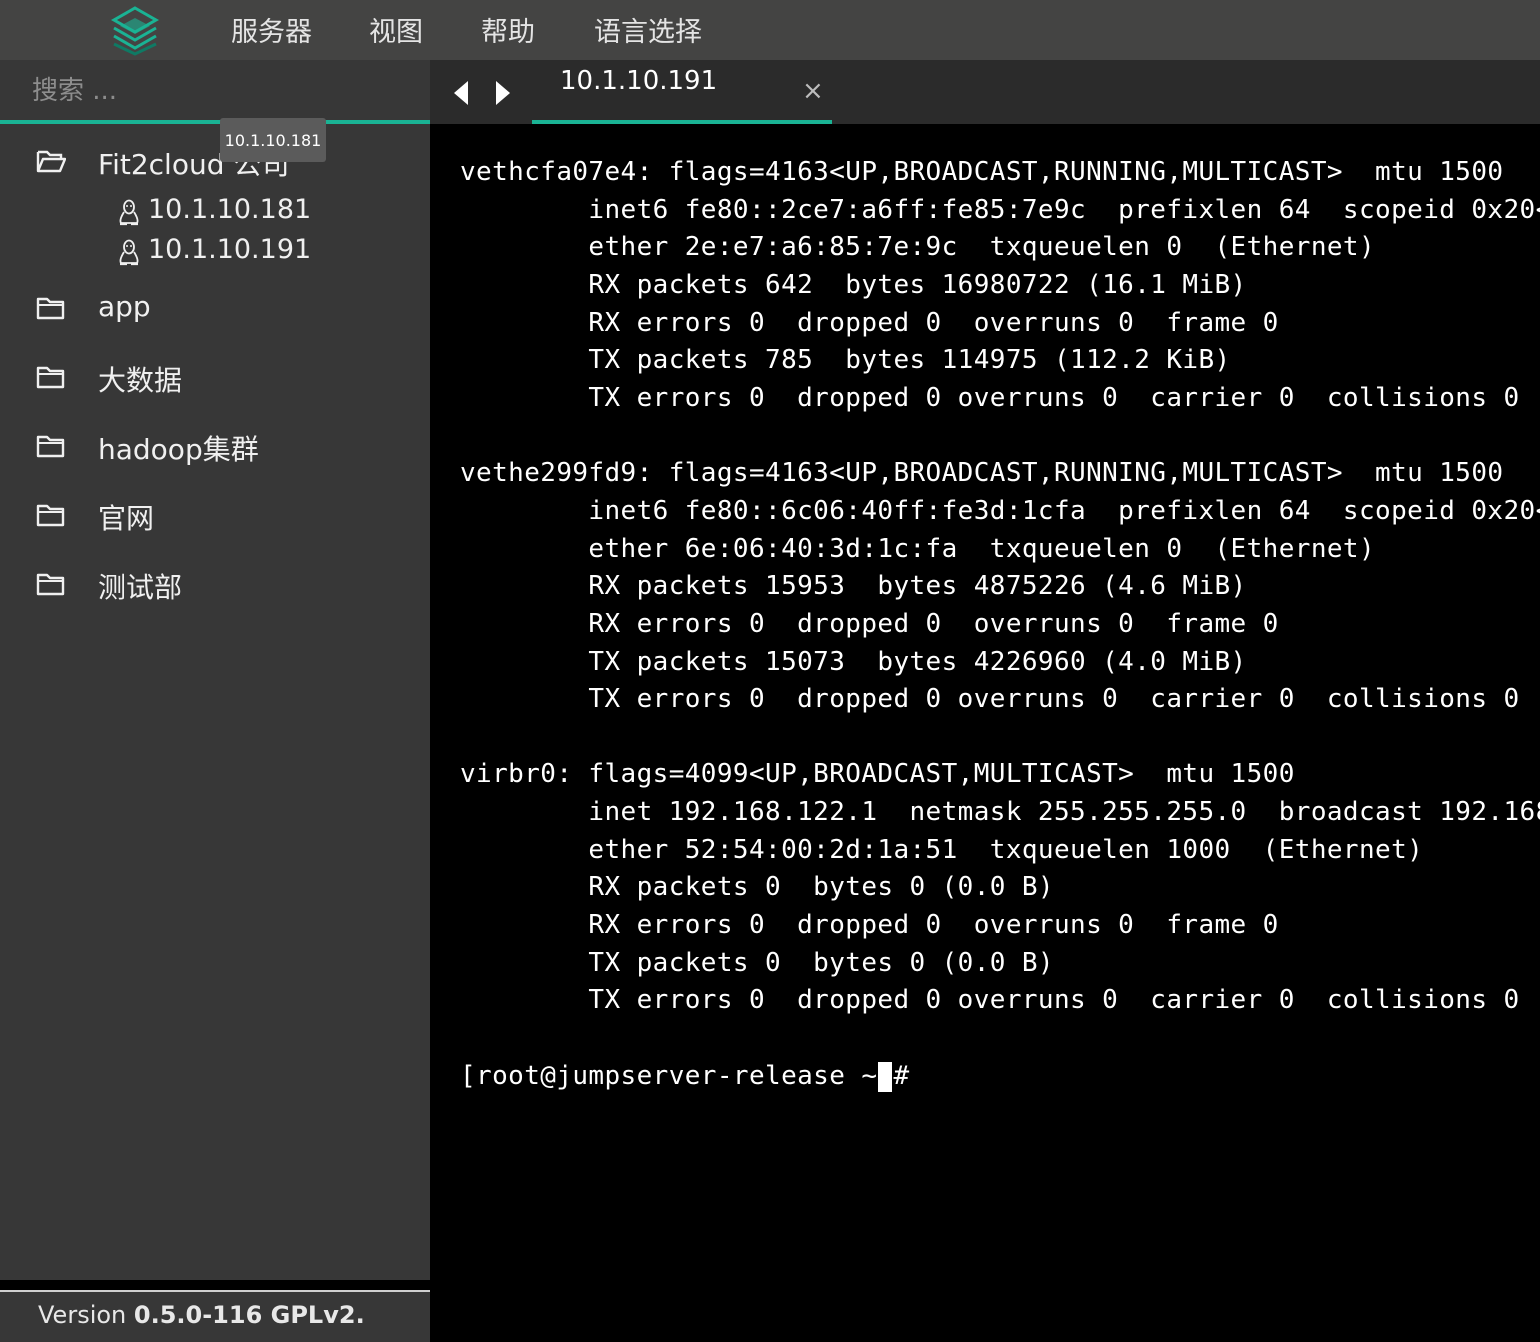 This screenshot has width=1540, height=1342. What do you see at coordinates (230, 209) in the screenshot?
I see `tree-host-label: 10.1.10.181` at bounding box center [230, 209].